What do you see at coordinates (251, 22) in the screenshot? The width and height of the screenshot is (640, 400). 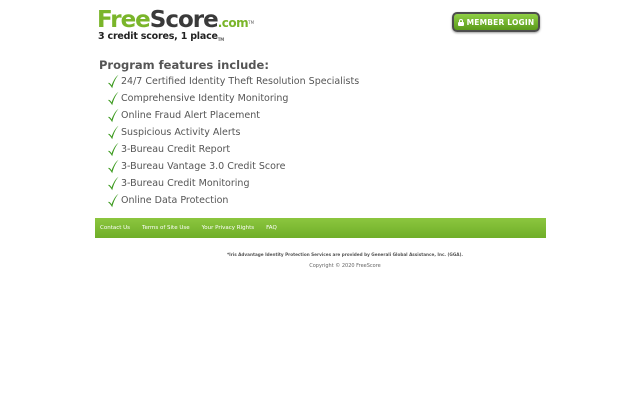 I see `logo-trademark: TM` at bounding box center [251, 22].